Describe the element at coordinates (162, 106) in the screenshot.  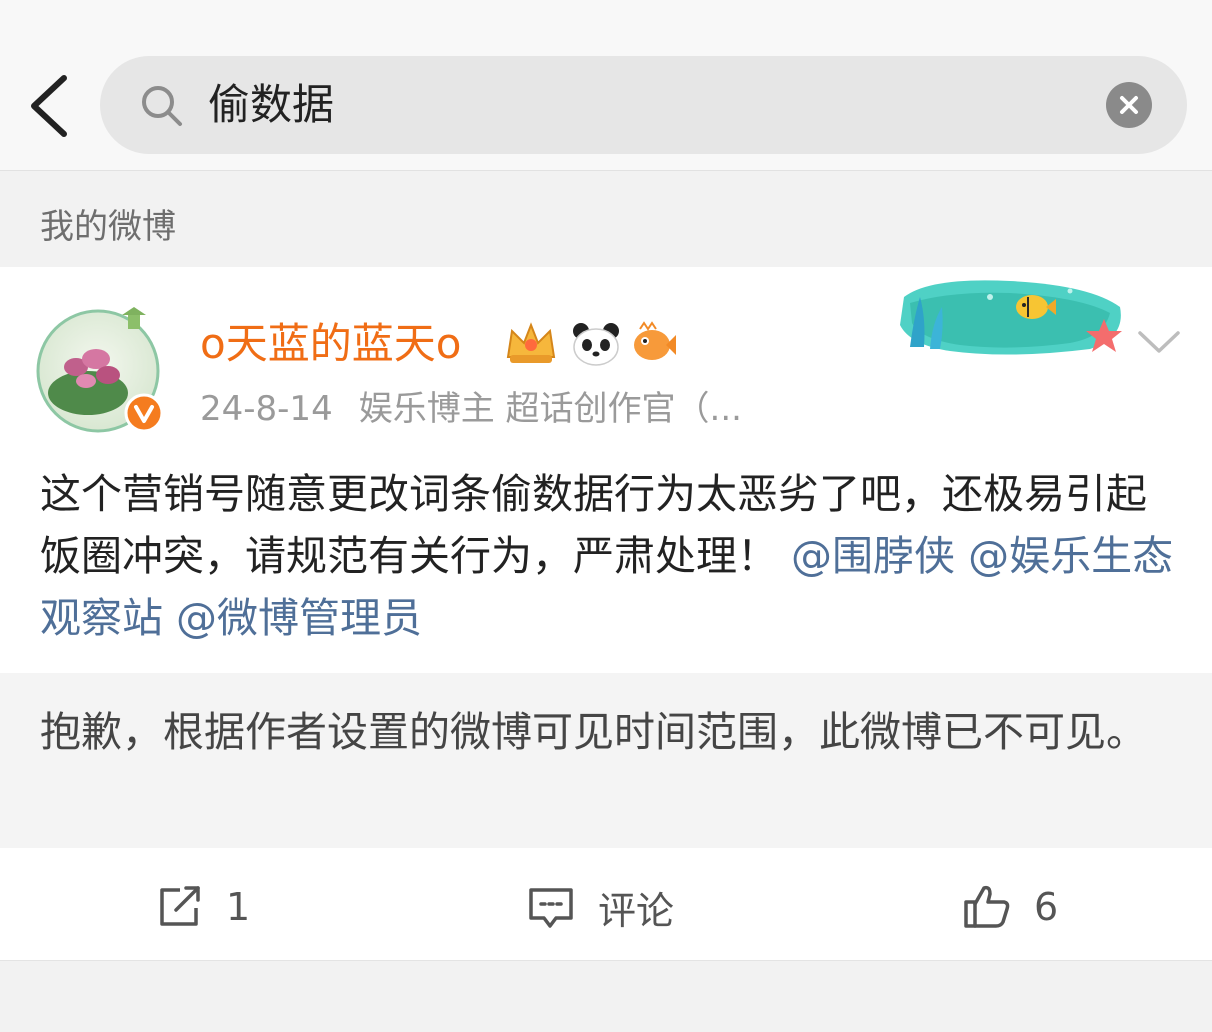
I see `search-icon` at that location.